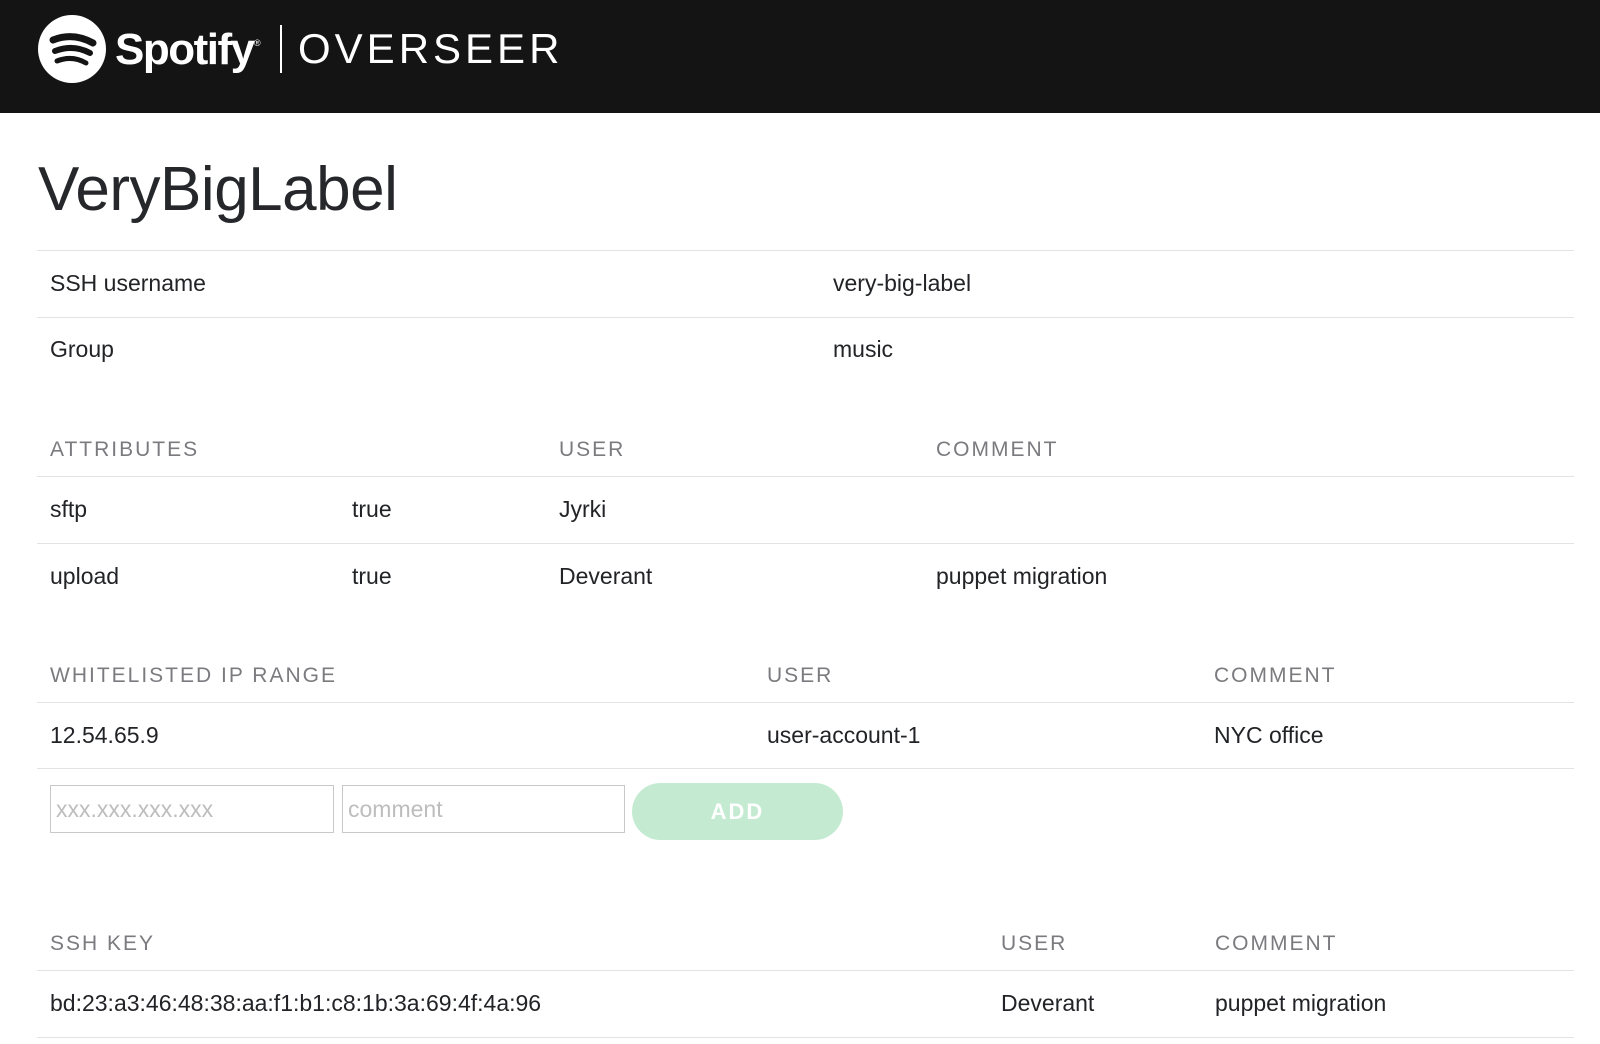 This screenshot has height=1044, width=1600. I want to click on page-title: VeryBigLabel, so click(218, 189).